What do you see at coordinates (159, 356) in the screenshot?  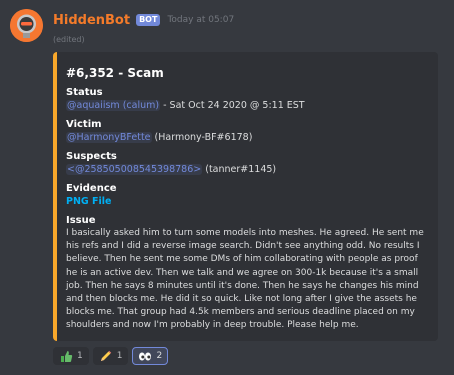 I see `reaction-count: 2` at bounding box center [159, 356].